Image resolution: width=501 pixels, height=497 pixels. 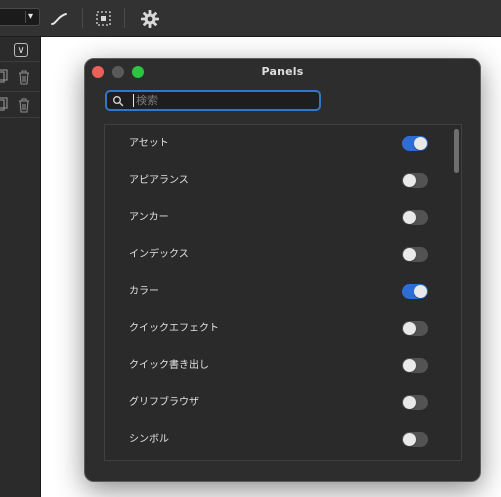 I want to click on collapse-icon: ∨, so click(x=21, y=50).